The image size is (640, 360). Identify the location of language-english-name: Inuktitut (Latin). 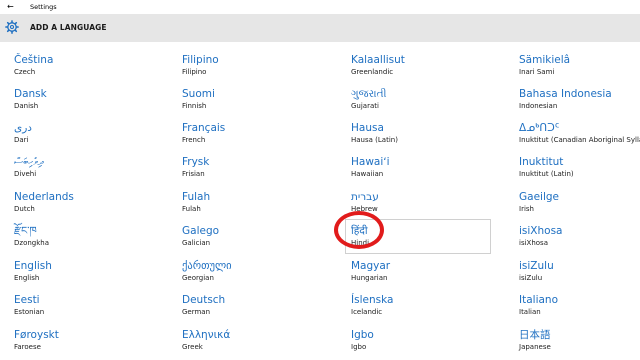
(546, 174).